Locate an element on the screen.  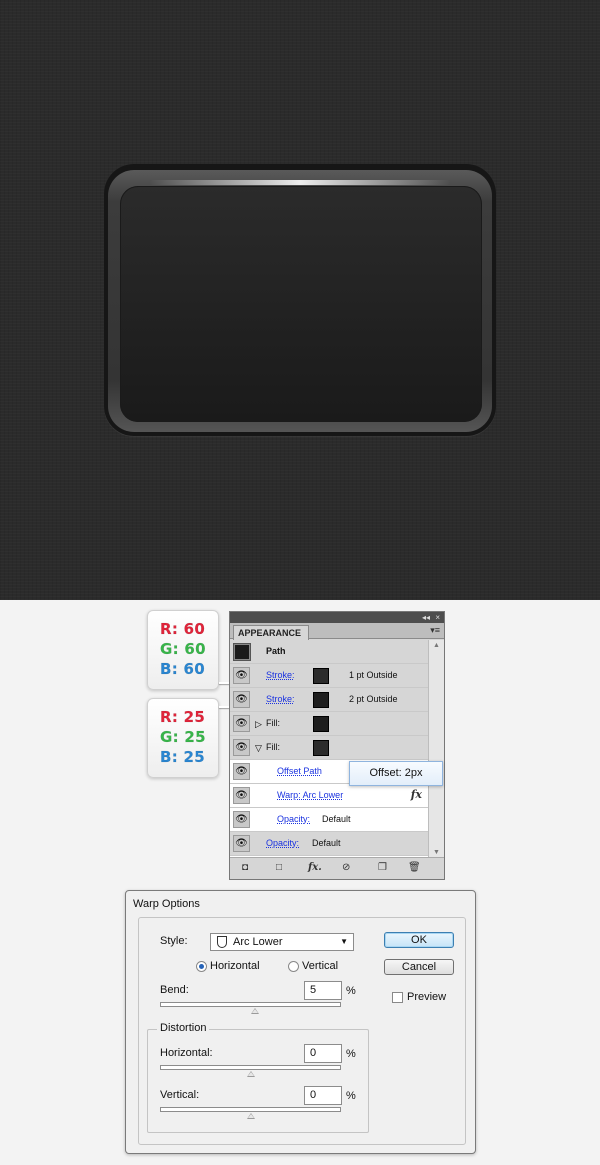
color-callout-60: R: 60 G: 60 B: 60 is located at coordinates (183, 650).